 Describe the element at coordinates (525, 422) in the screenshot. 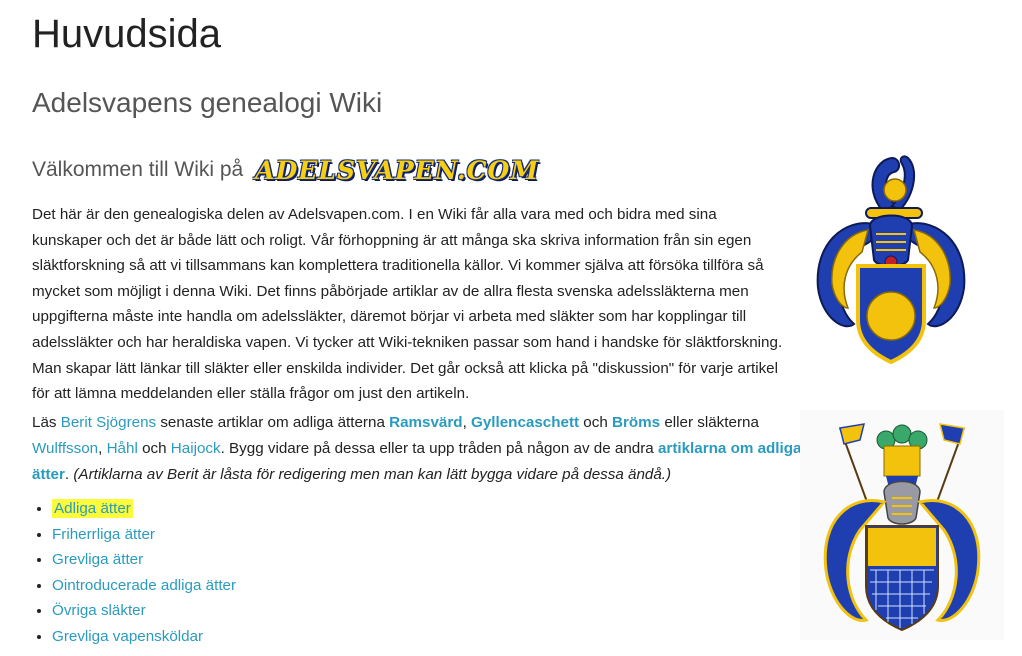

I see `article-link-gyllencaschett: Gyllencaschett` at that location.